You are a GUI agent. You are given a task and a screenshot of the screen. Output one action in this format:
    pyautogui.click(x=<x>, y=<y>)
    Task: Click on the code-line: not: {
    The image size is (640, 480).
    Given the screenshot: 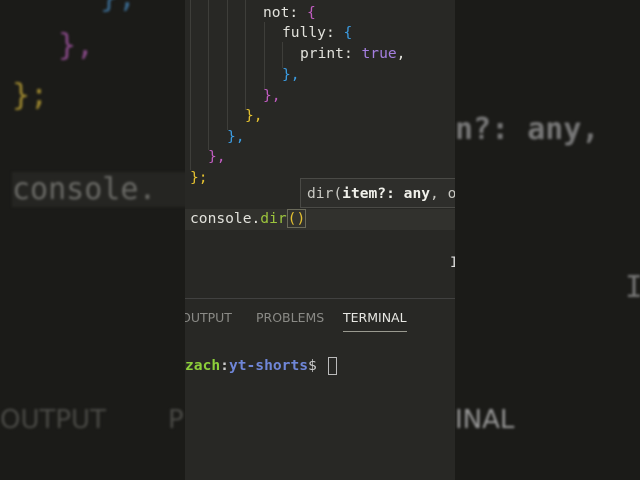 What is the action you would take?
    pyautogui.click(x=289, y=12)
    